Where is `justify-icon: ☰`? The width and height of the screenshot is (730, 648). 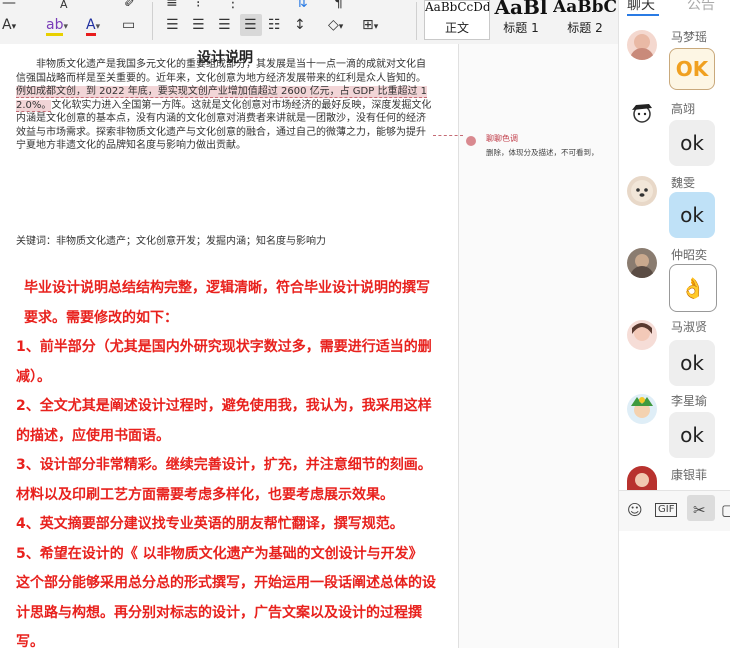 justify-icon: ☰ is located at coordinates (250, 25).